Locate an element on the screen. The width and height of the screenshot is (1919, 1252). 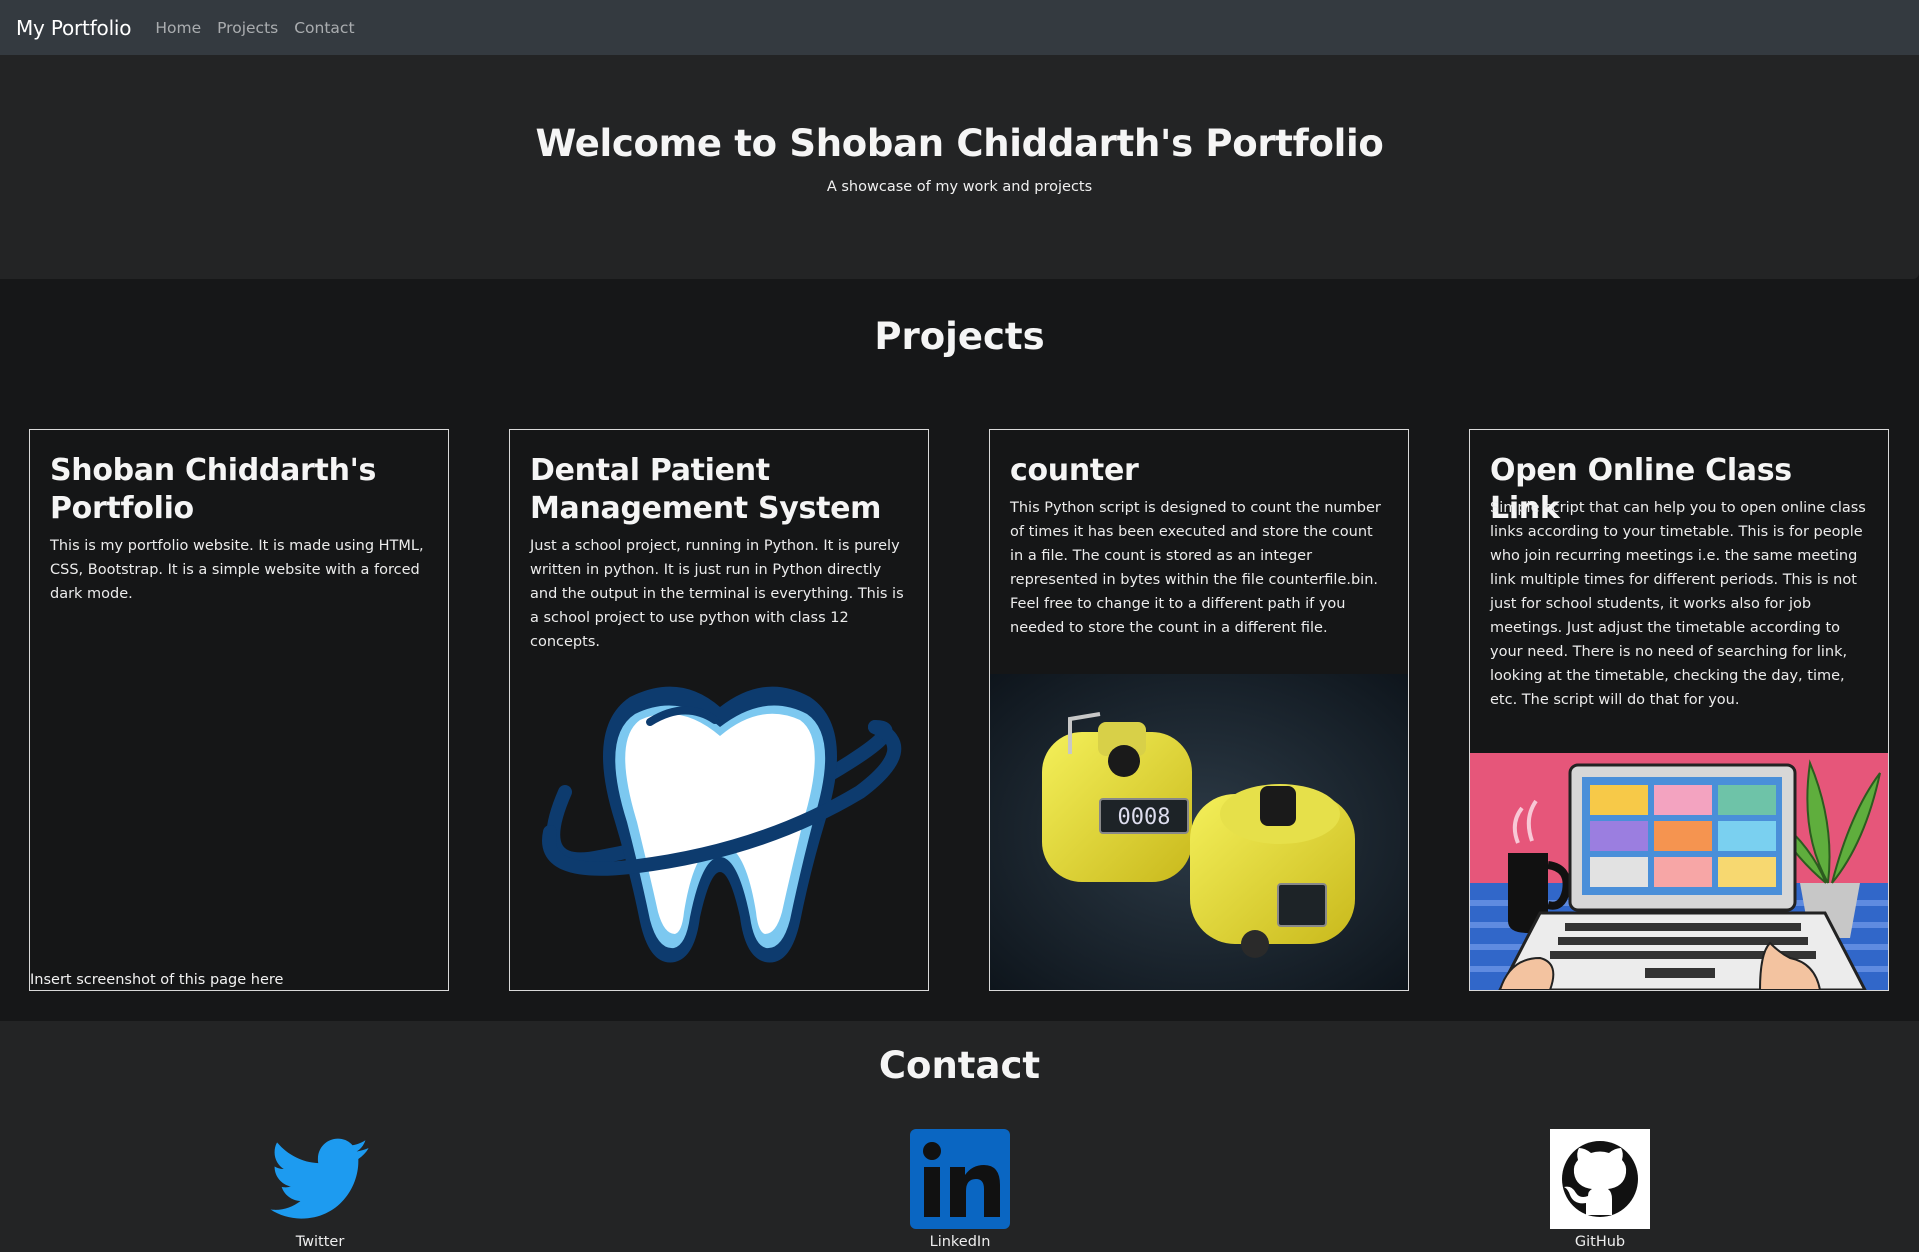
contact-link-linkedin: LinkedIn is located at coordinates (960, 1189).